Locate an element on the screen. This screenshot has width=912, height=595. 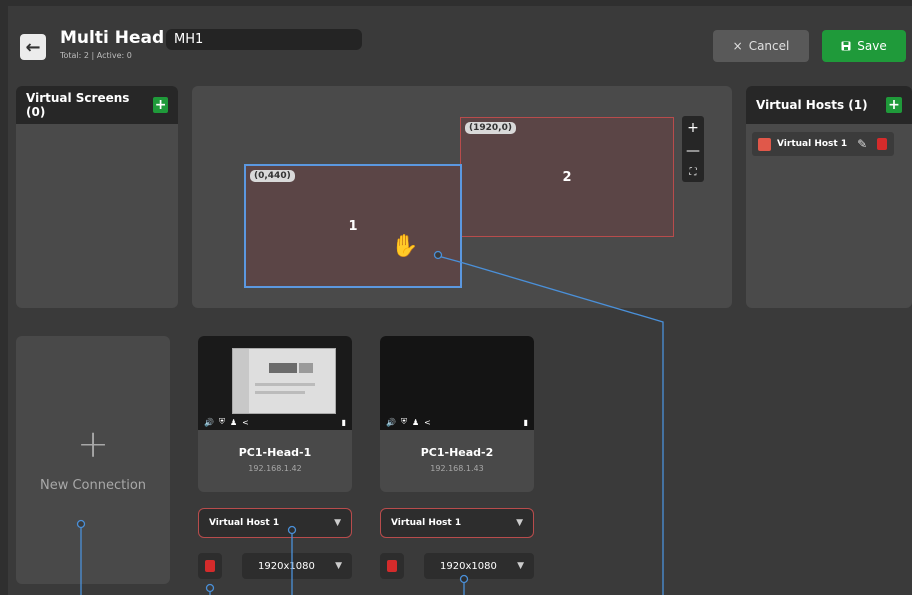
connection-card-1: 🔊 ⛨ ♟ < ▮ PC1-Head-1 192.168.1.42 is located at coordinates (275, 414).